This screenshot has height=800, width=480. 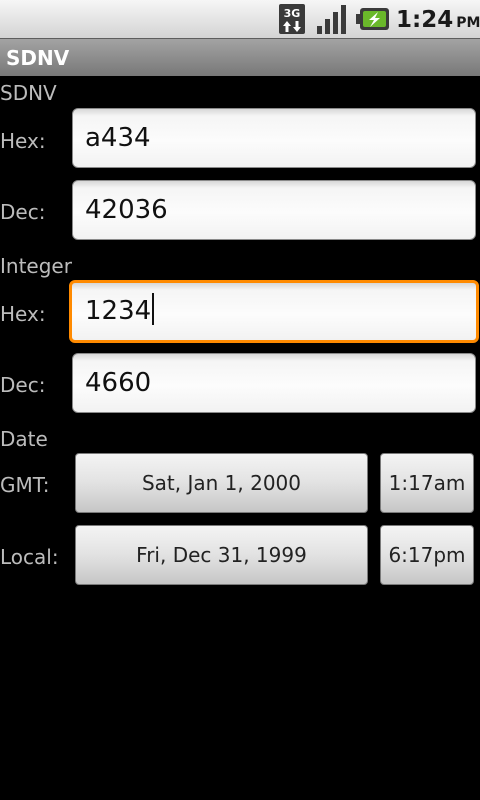 I want to click on sdnv-hex-input: a434, so click(x=274, y=138).